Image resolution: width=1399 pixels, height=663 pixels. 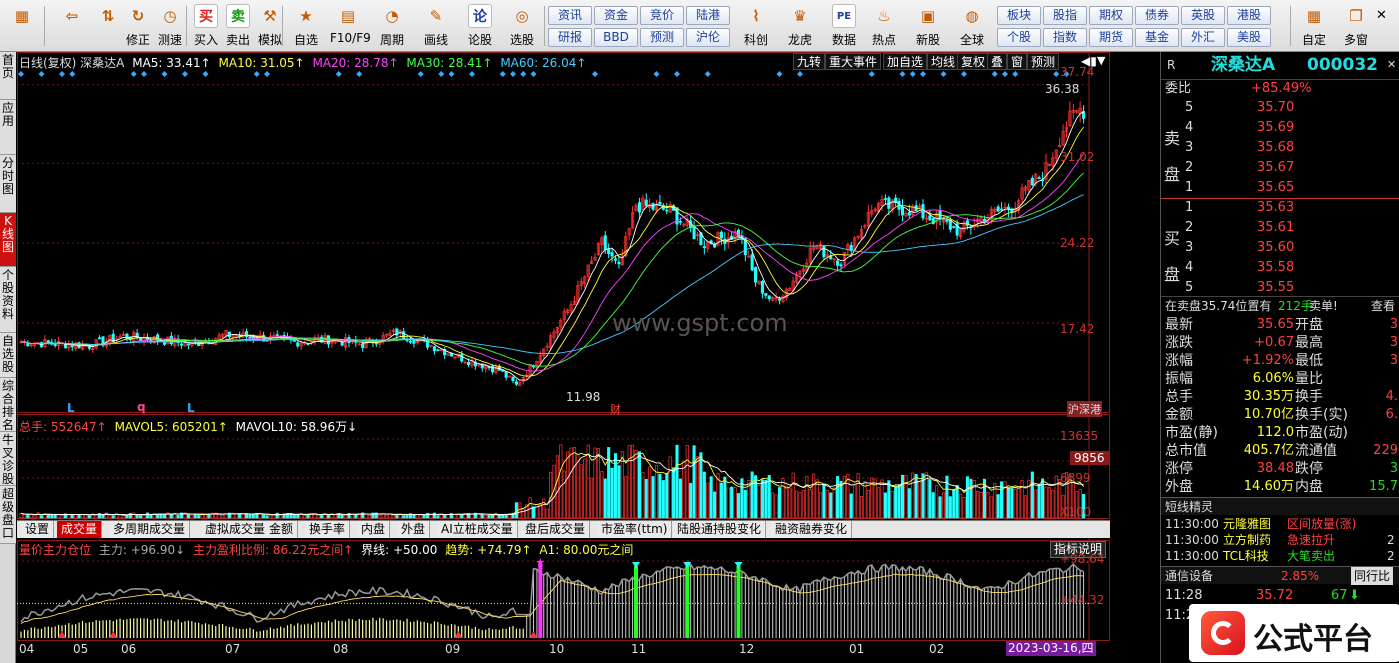 I want to click on left-tab-3: K线图, so click(x=8, y=240).